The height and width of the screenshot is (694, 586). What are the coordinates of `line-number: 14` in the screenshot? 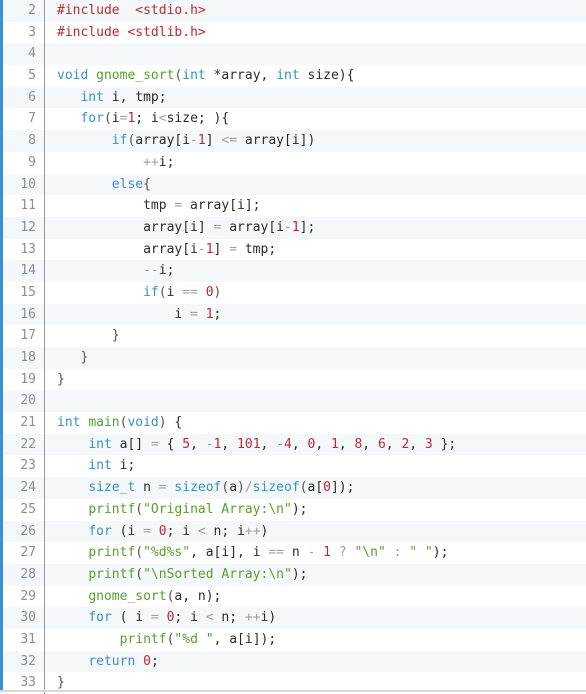 It's located at (24, 271).